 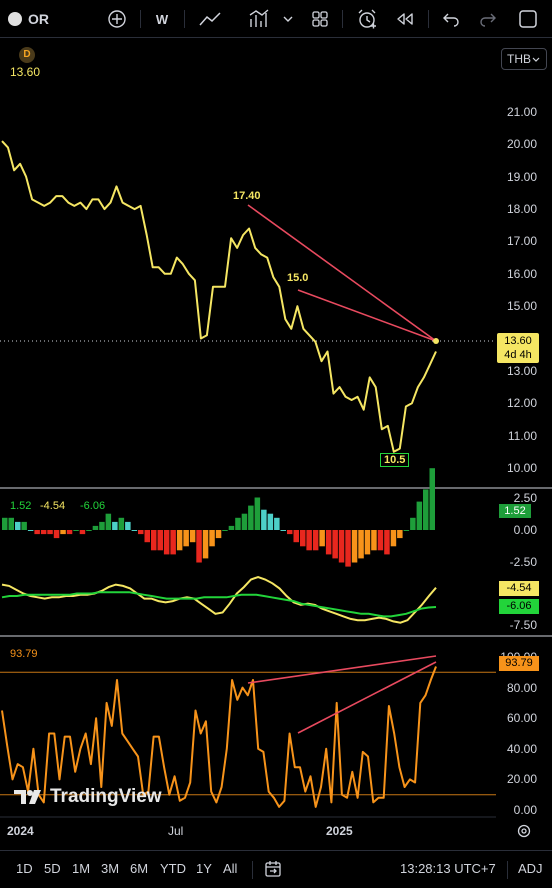 What do you see at coordinates (162, 19) in the screenshot?
I see `interval-button: W` at bounding box center [162, 19].